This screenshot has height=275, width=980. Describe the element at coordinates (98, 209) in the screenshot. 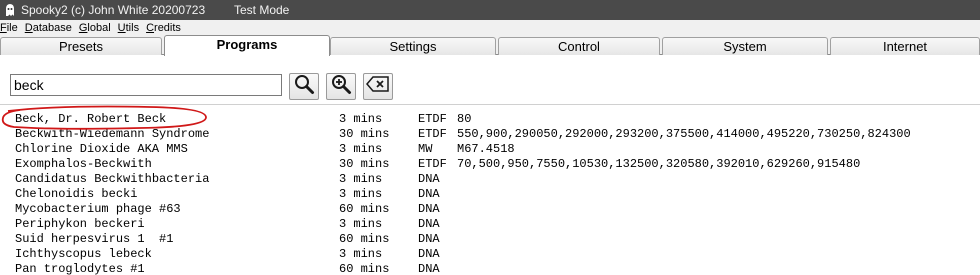

I see `program-name: Mycobacterium phage #63` at that location.